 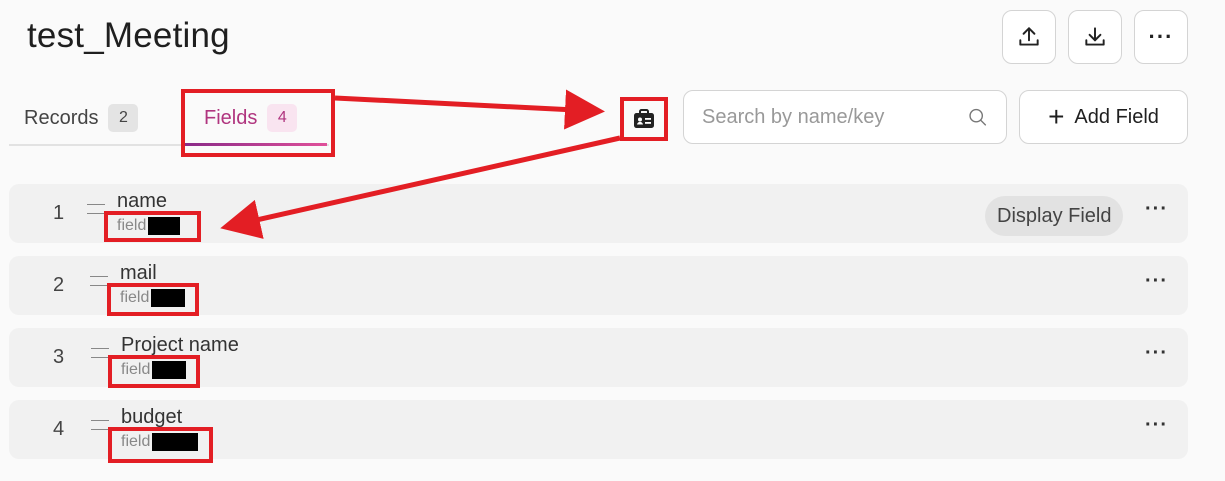 What do you see at coordinates (59, 429) in the screenshot?
I see `row-index: 4` at bounding box center [59, 429].